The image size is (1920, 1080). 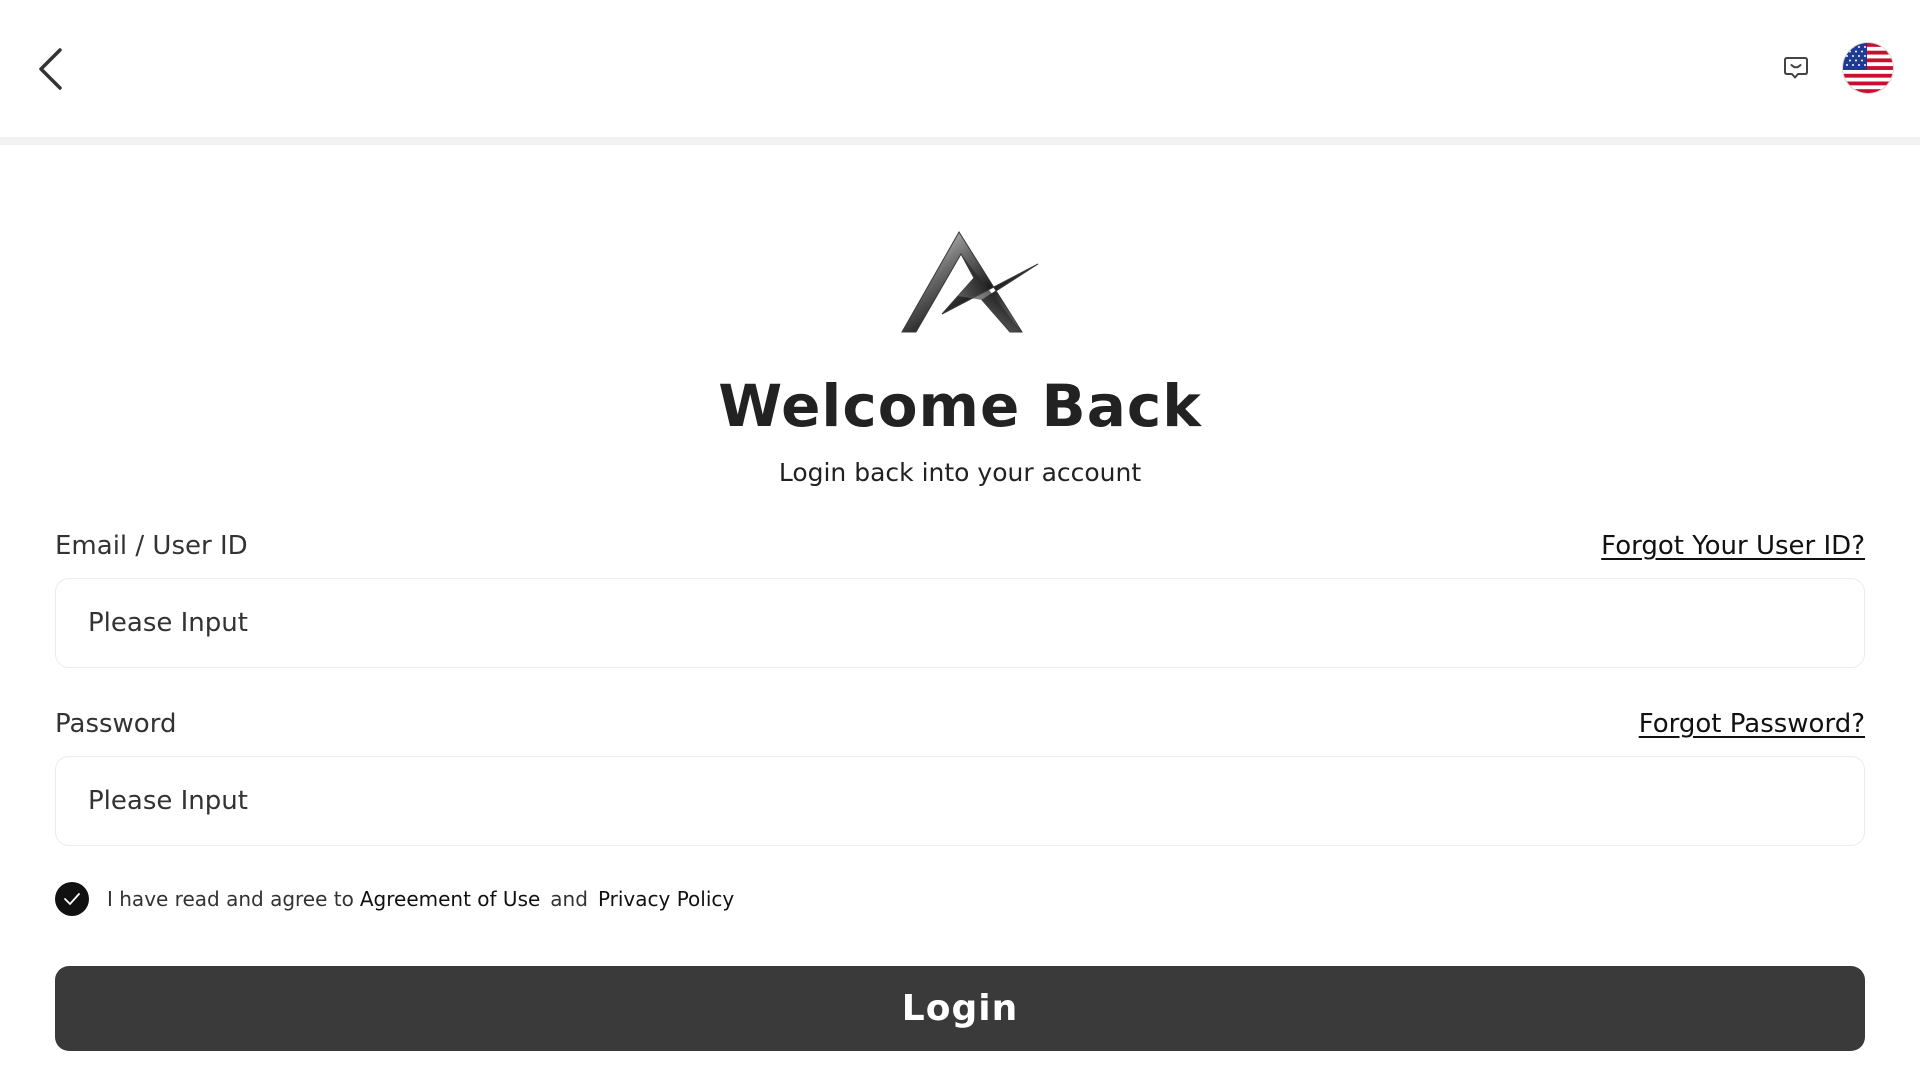 I want to click on password-field-container, so click(x=960, y=801).